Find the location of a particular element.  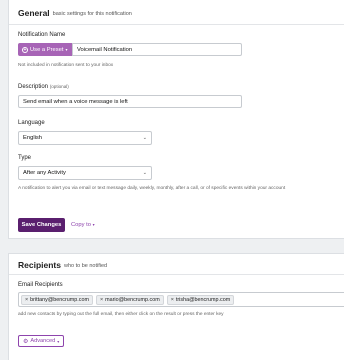

save-changes-button: Save Changes is located at coordinates (41, 225).